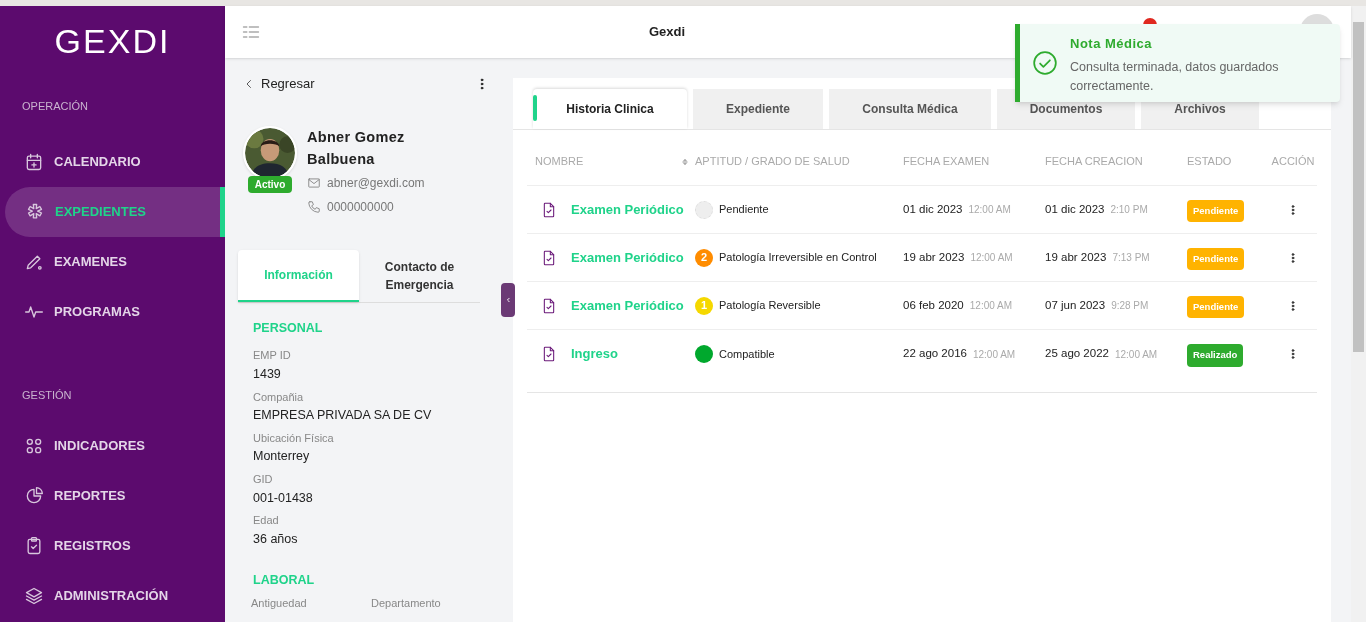 The image size is (1366, 622). Describe the element at coordinates (770, 306) in the screenshot. I see `aptitude-label: Patología Reversible` at that location.